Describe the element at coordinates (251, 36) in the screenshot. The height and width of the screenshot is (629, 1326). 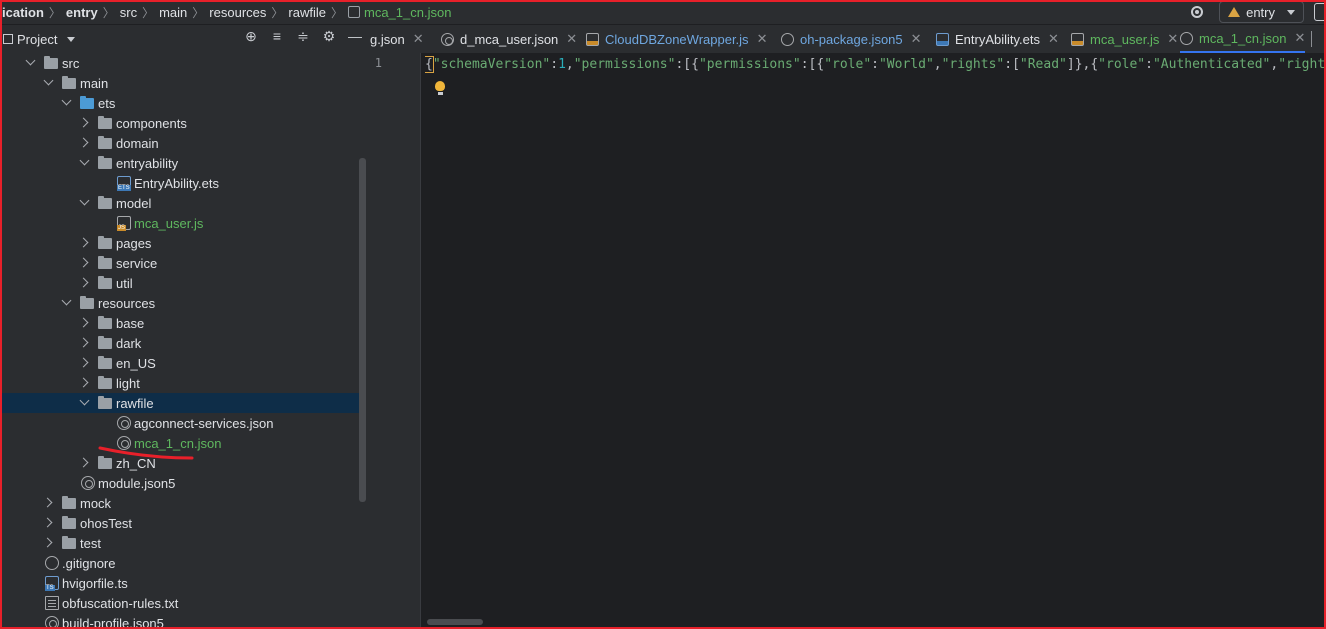
I see `select-opened-file-icon: ⊕` at that location.